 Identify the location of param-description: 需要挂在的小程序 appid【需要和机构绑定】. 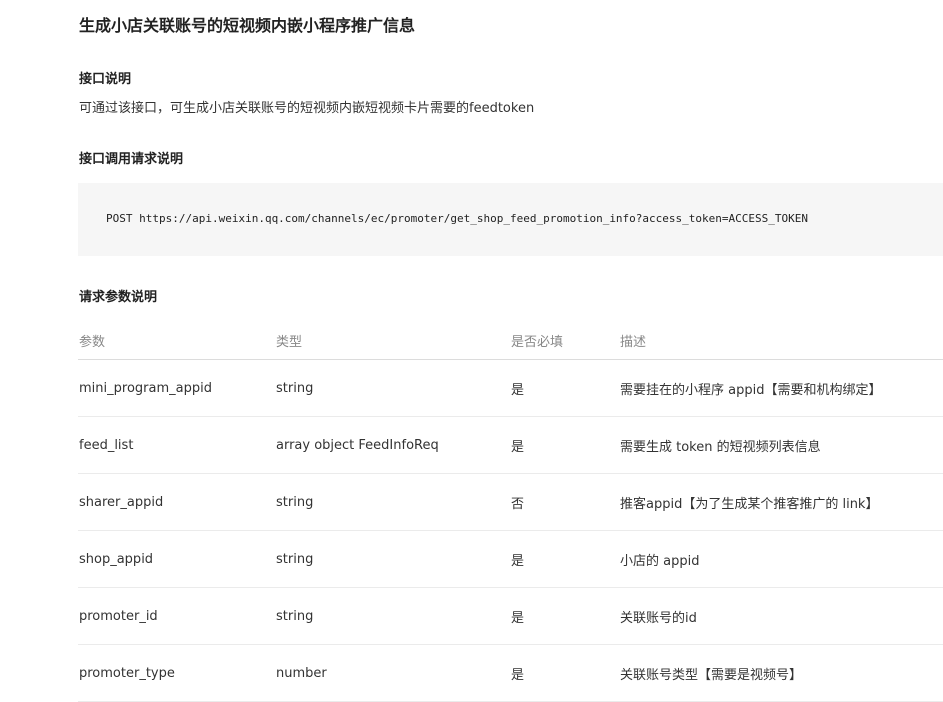
(781, 388).